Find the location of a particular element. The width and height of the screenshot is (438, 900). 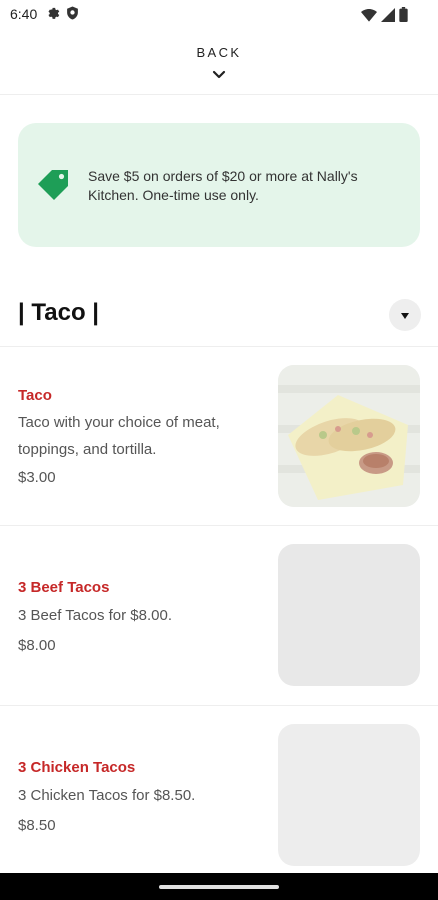

navigation-bar is located at coordinates (219, 886).